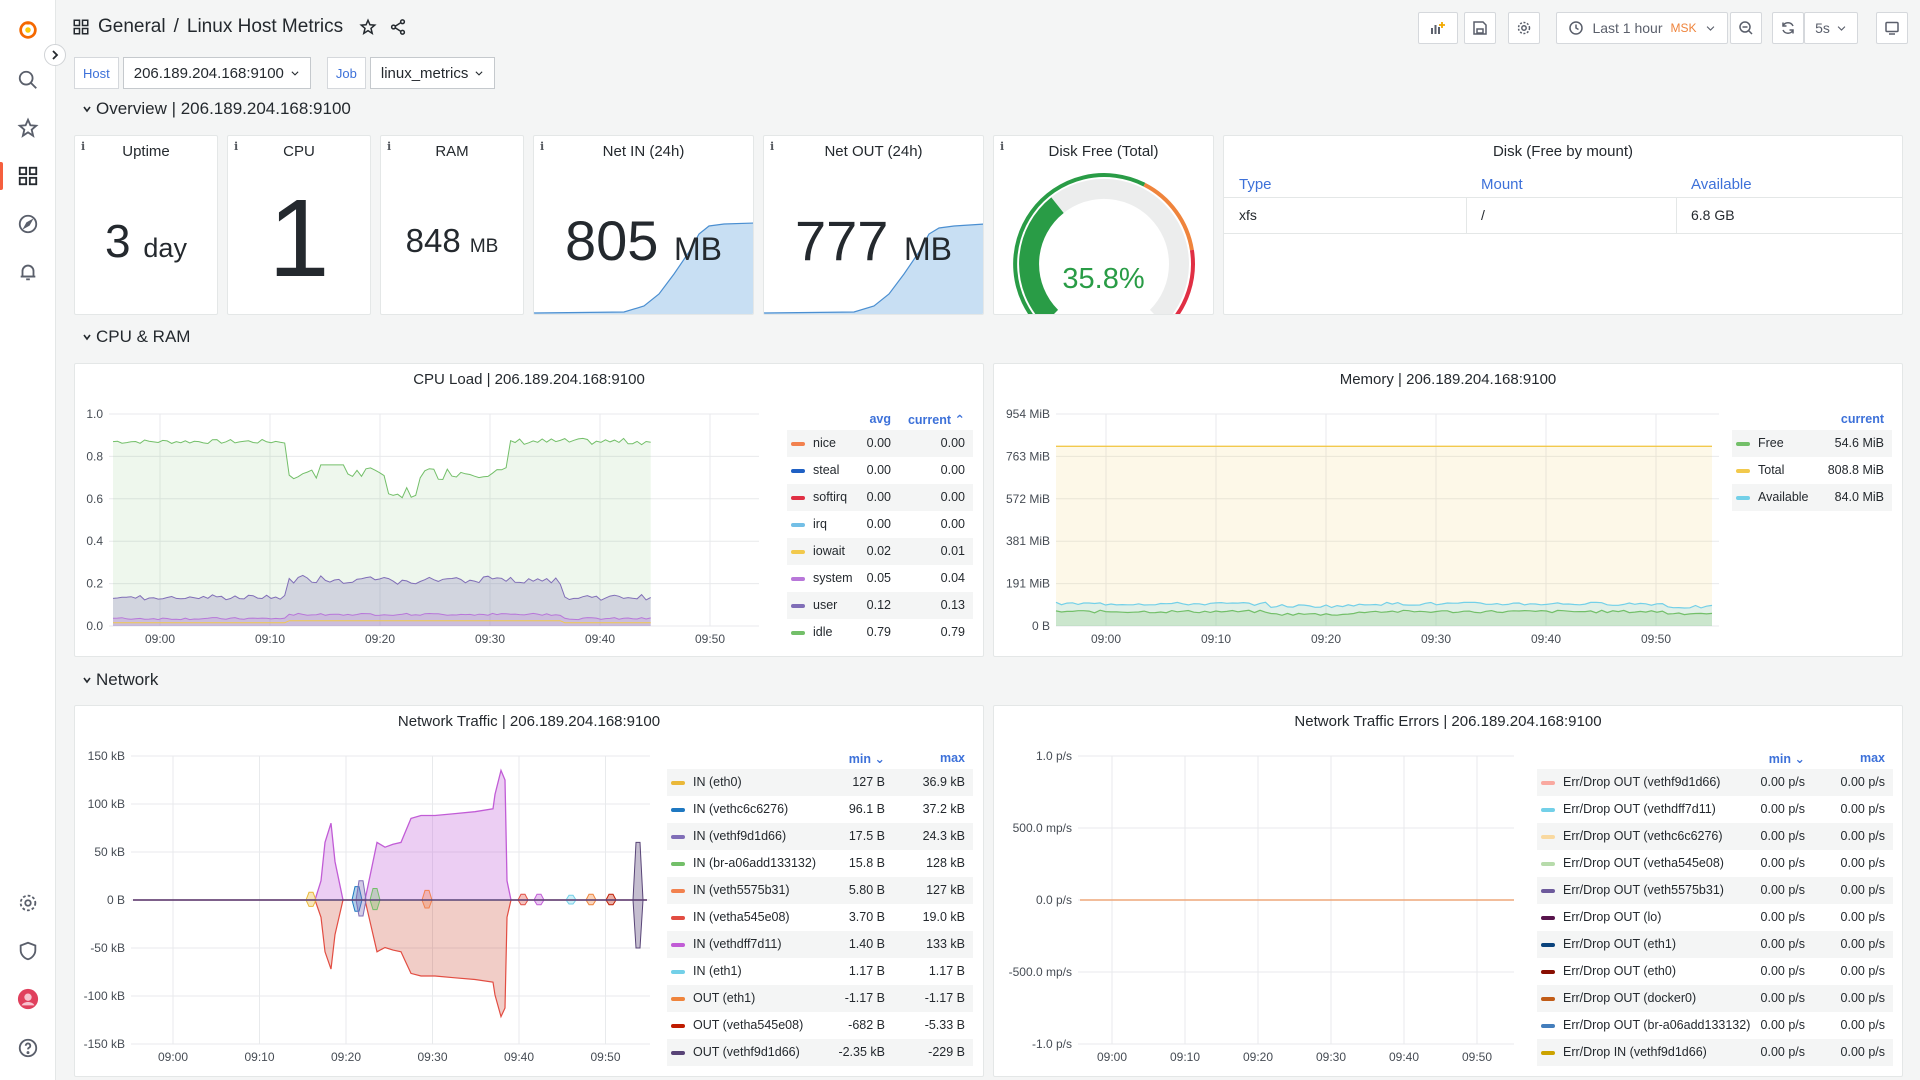  Describe the element at coordinates (55, 55) in the screenshot. I see `sidebar-expand-button` at that location.